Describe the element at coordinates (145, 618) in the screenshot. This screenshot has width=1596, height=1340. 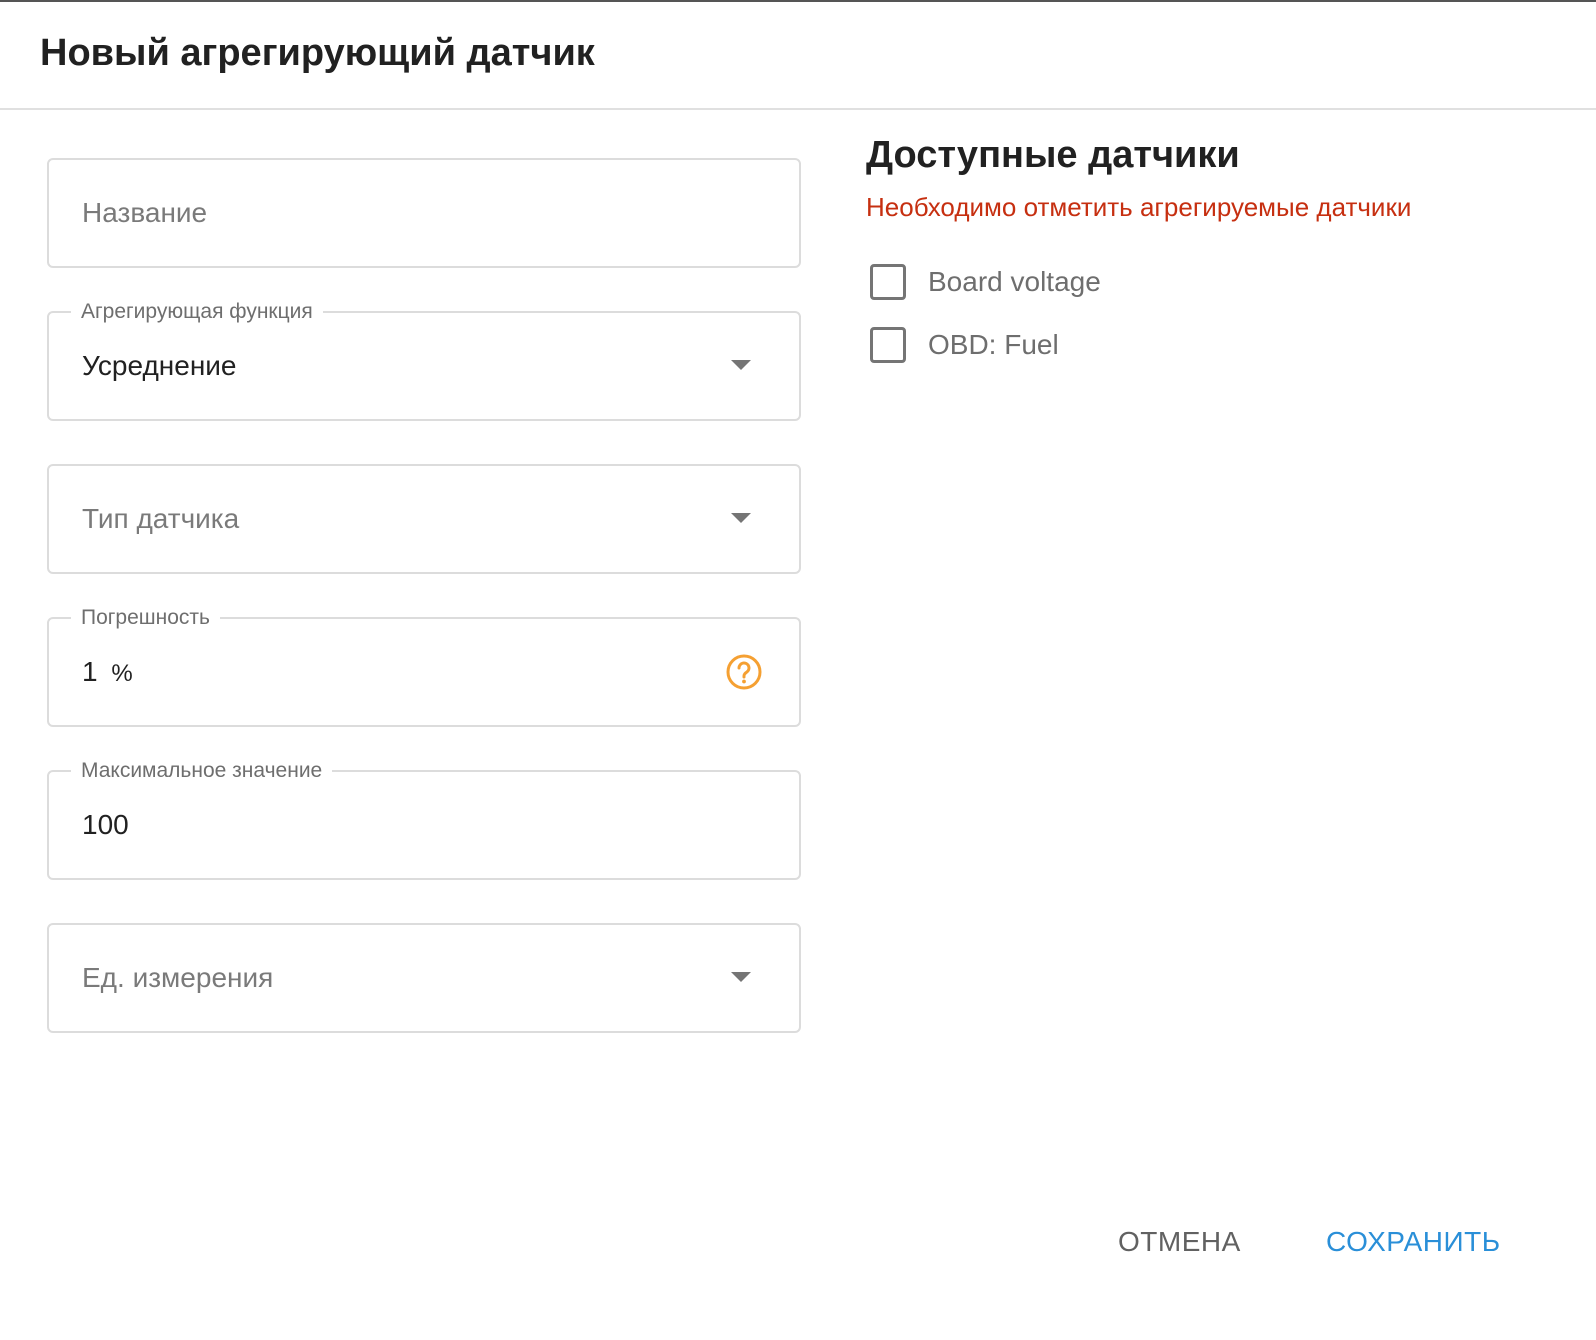
I see `accuracy-label: Погрешность` at that location.